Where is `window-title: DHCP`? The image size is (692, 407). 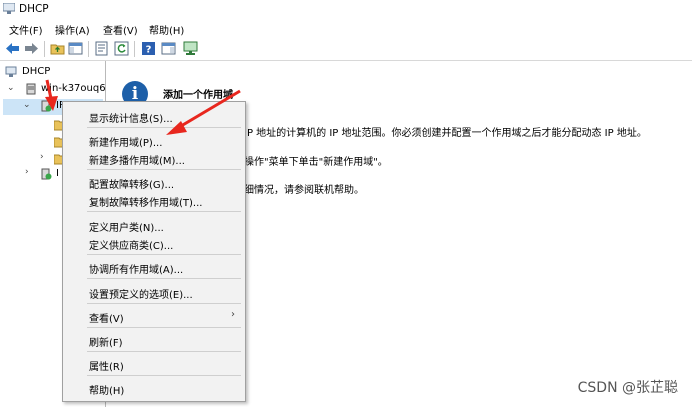
window-title: DHCP is located at coordinates (34, 9).